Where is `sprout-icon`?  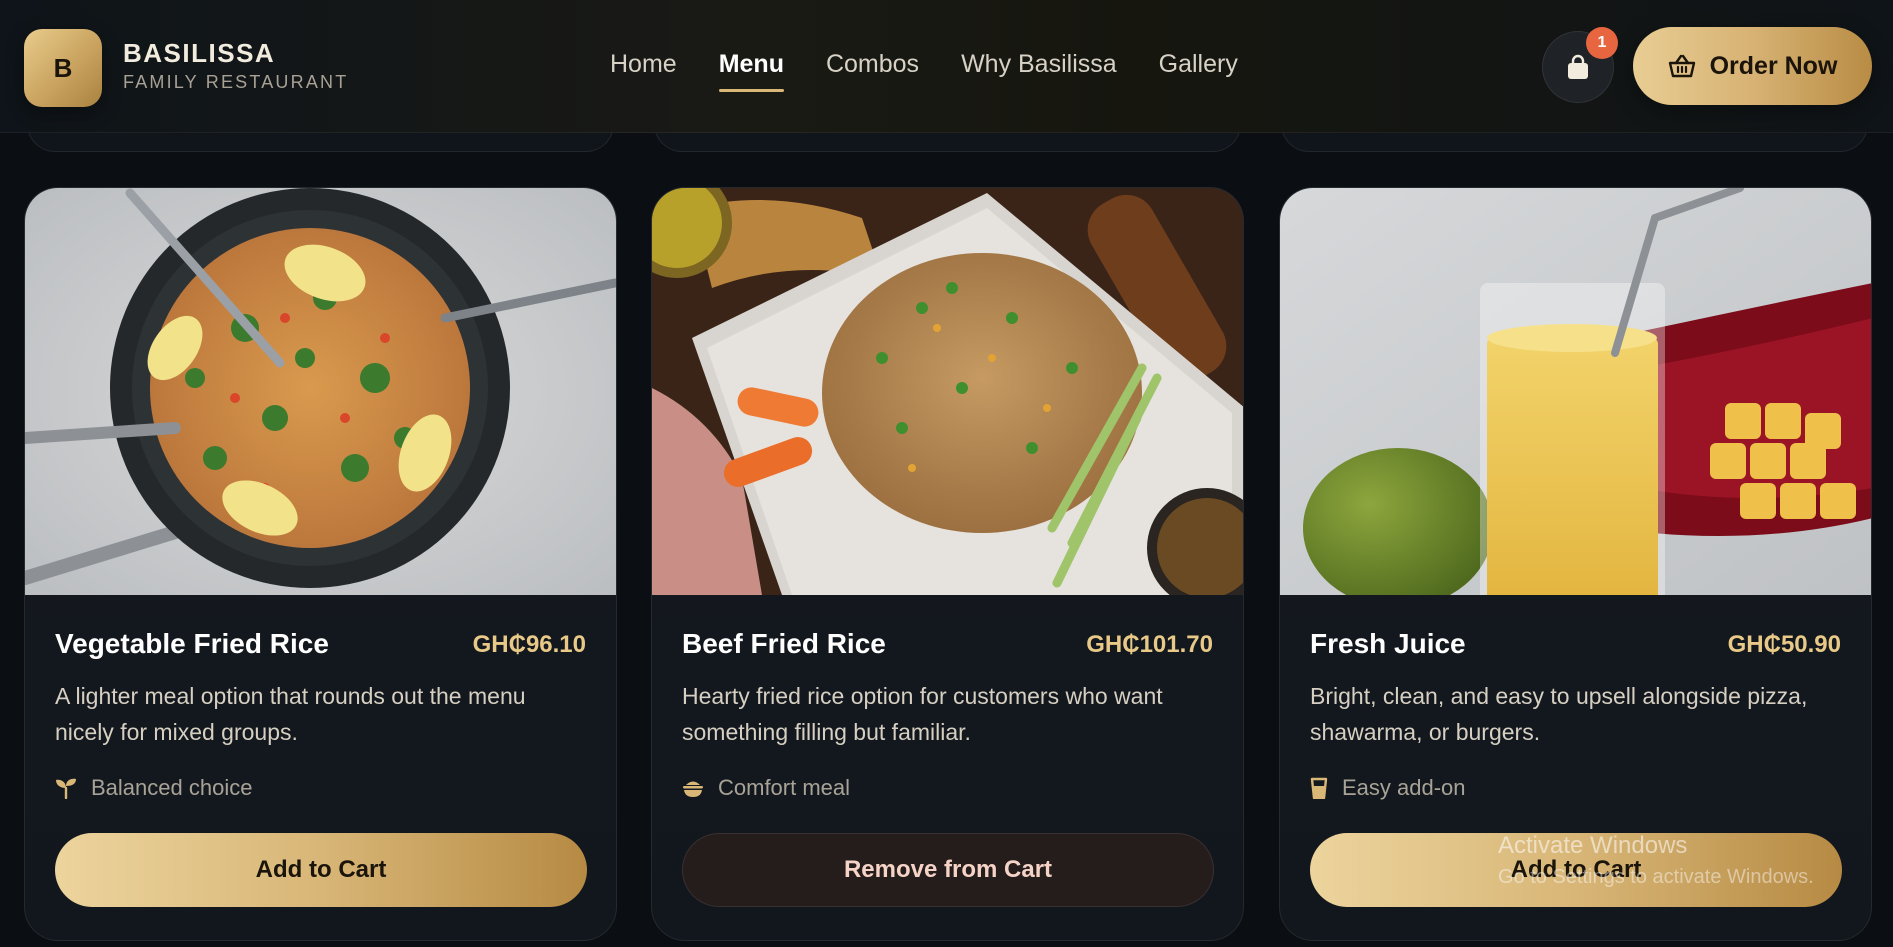
sprout-icon is located at coordinates (66, 788).